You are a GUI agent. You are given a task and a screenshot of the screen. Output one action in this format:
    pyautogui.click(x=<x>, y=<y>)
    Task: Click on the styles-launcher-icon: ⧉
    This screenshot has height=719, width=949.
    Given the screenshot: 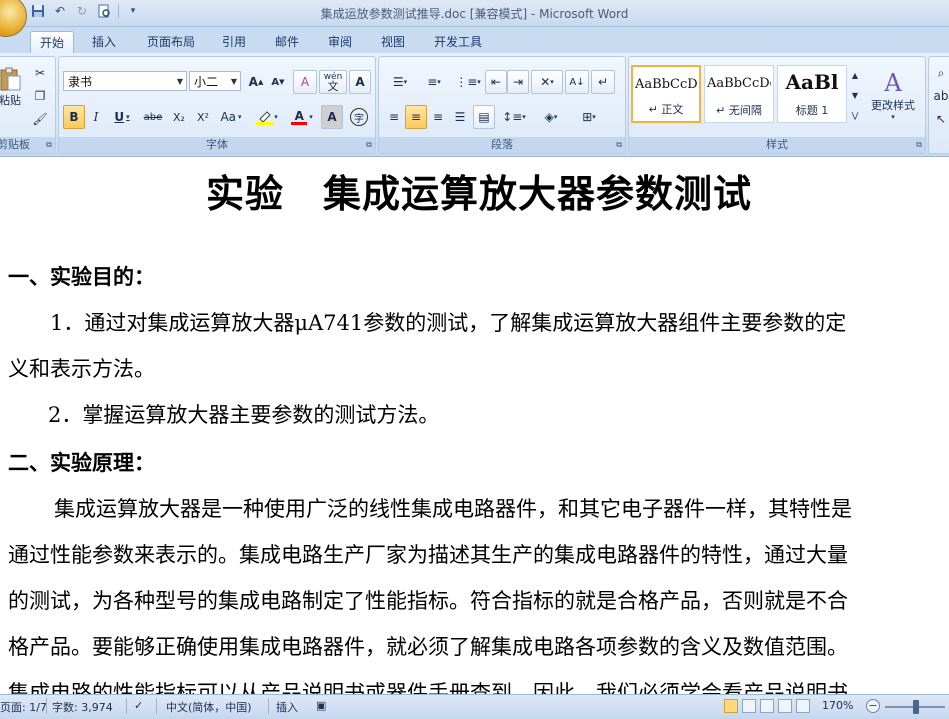 What is the action you would take?
    pyautogui.click(x=919, y=145)
    